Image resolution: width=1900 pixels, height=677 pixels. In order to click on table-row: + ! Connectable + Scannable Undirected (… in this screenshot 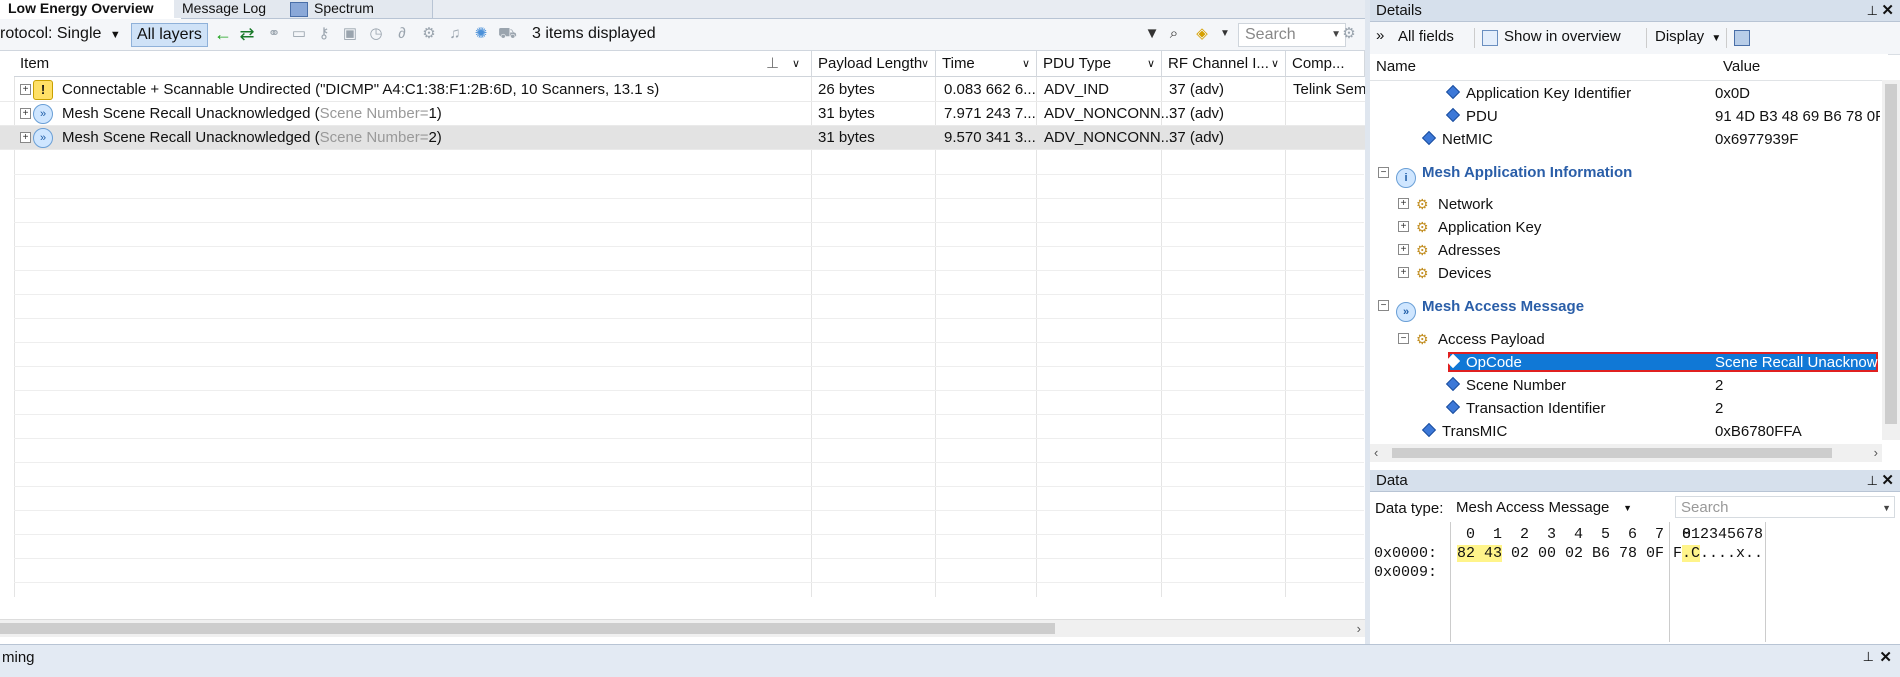, I will do `click(682, 90)`.